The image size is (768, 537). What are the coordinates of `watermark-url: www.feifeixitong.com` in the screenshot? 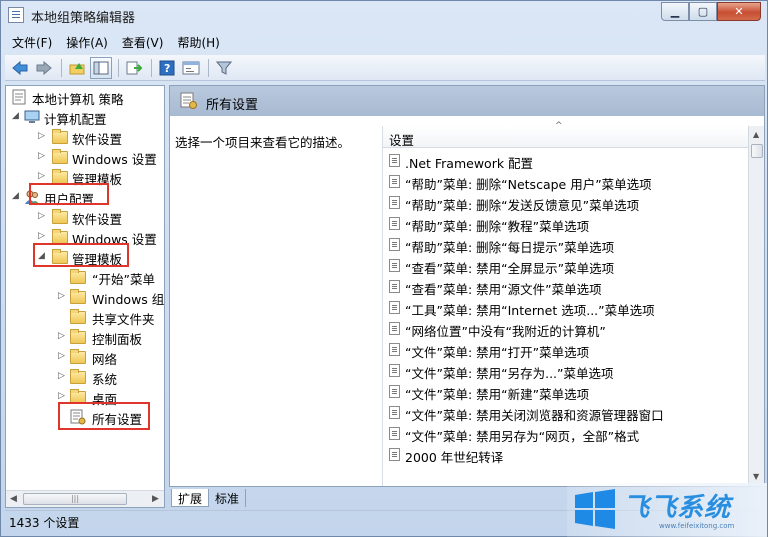 It's located at (697, 526).